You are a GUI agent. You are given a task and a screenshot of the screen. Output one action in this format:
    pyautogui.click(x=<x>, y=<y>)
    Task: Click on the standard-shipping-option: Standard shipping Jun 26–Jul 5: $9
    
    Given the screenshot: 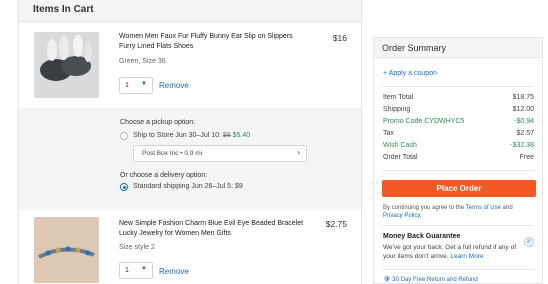 What is the action you would take?
    pyautogui.click(x=188, y=186)
    